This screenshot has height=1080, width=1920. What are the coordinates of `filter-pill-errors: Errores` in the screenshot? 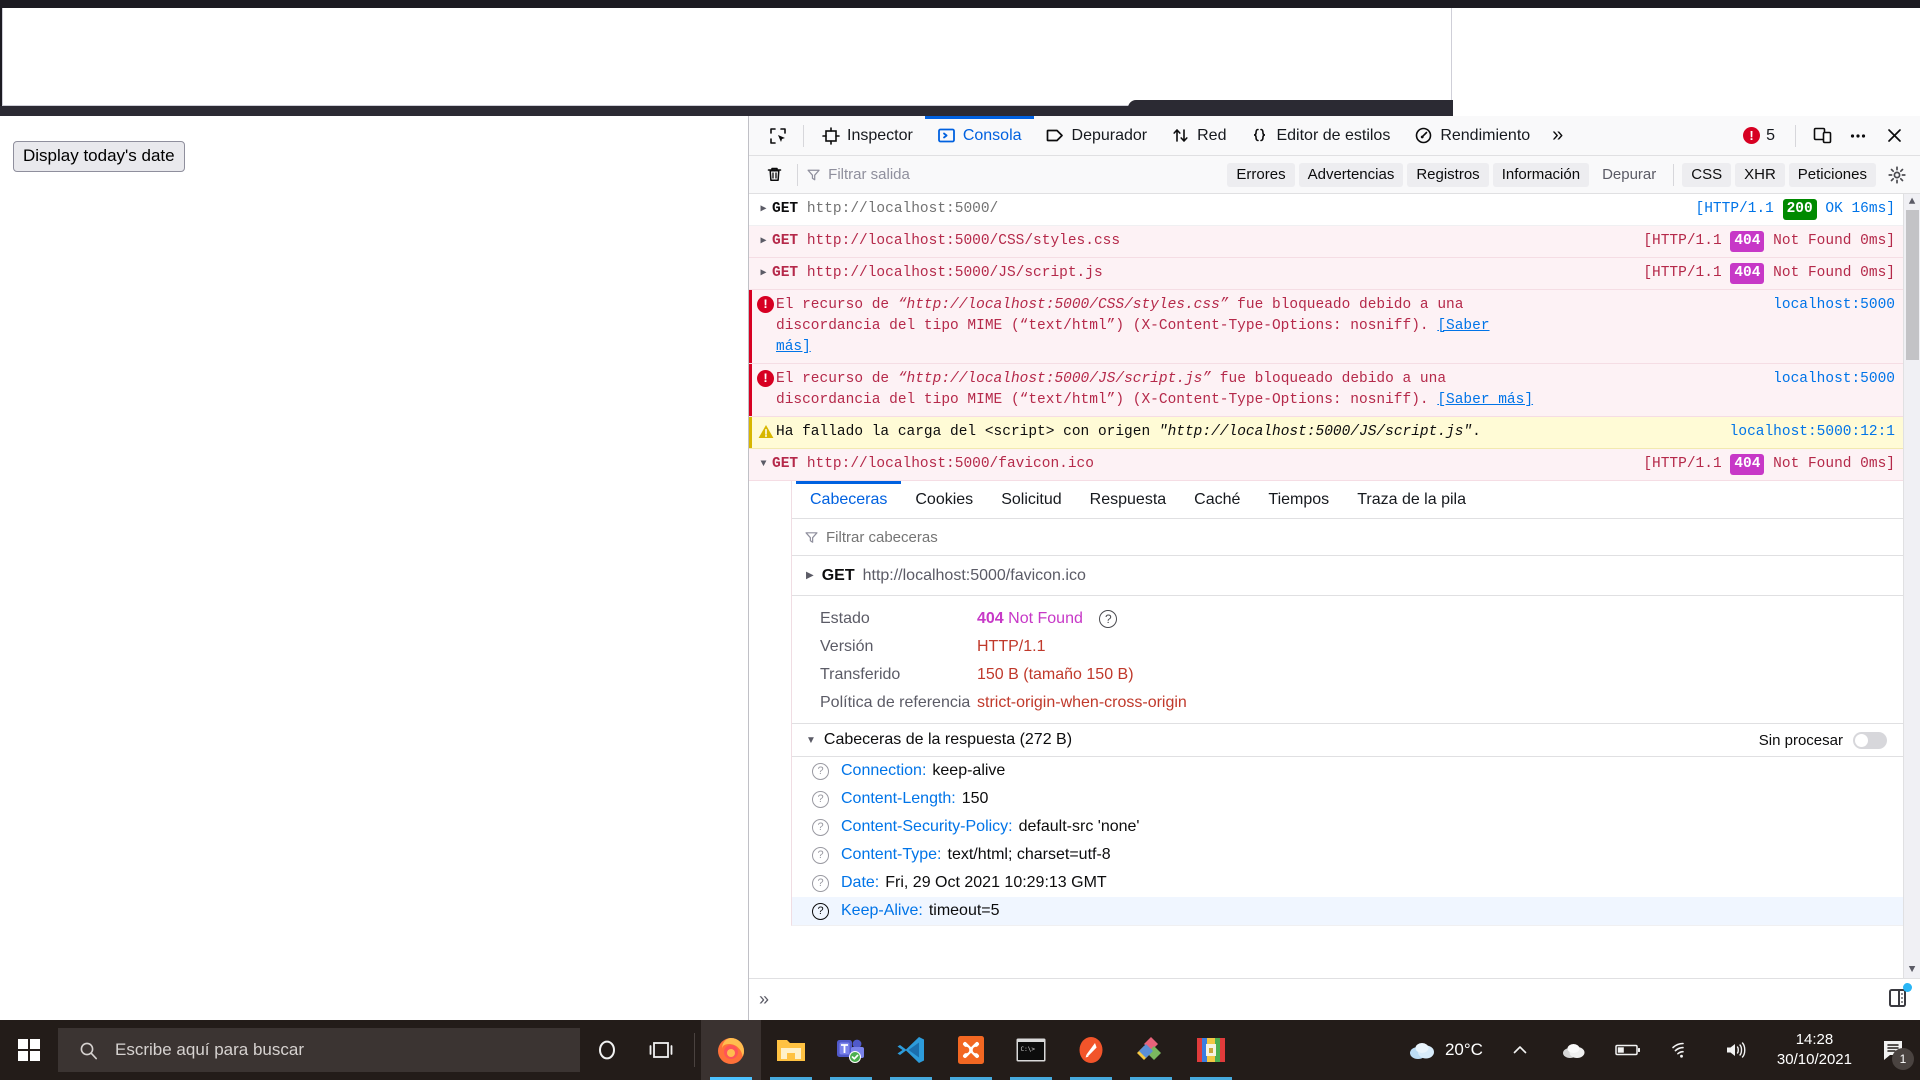 It's located at (1261, 174).